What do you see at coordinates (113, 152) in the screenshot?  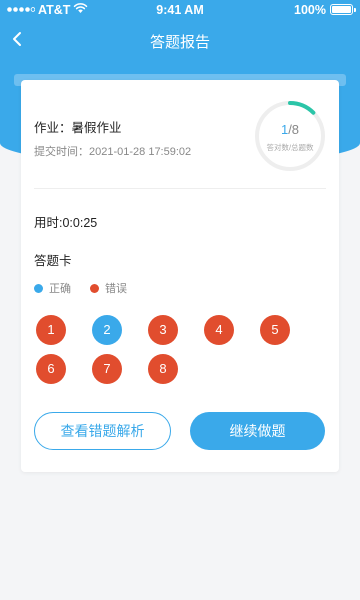 I see `submit-time: 提交时间：2021-01-28 17:59:02` at bounding box center [113, 152].